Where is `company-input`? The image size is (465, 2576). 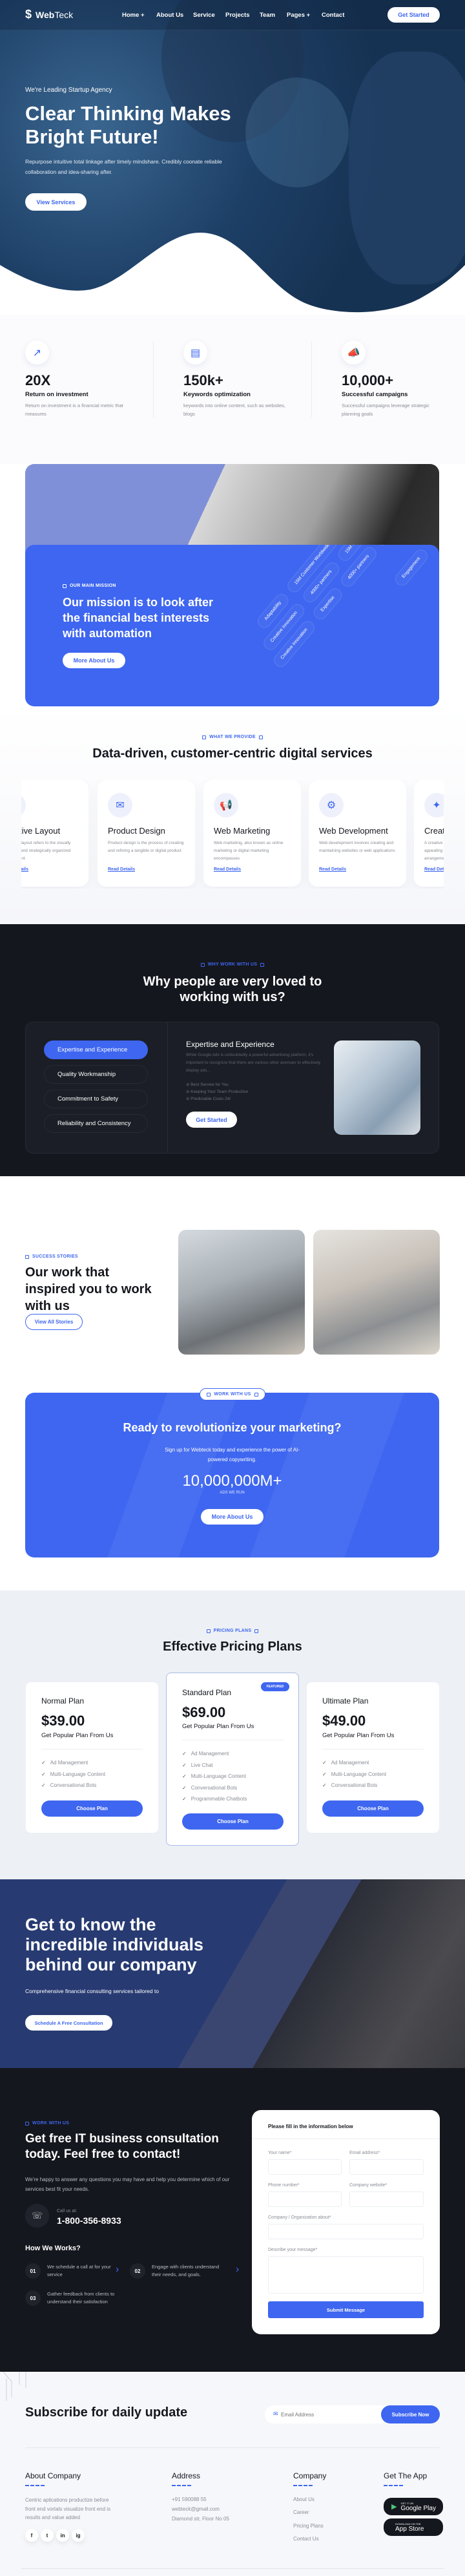
company-input is located at coordinates (346, 2231).